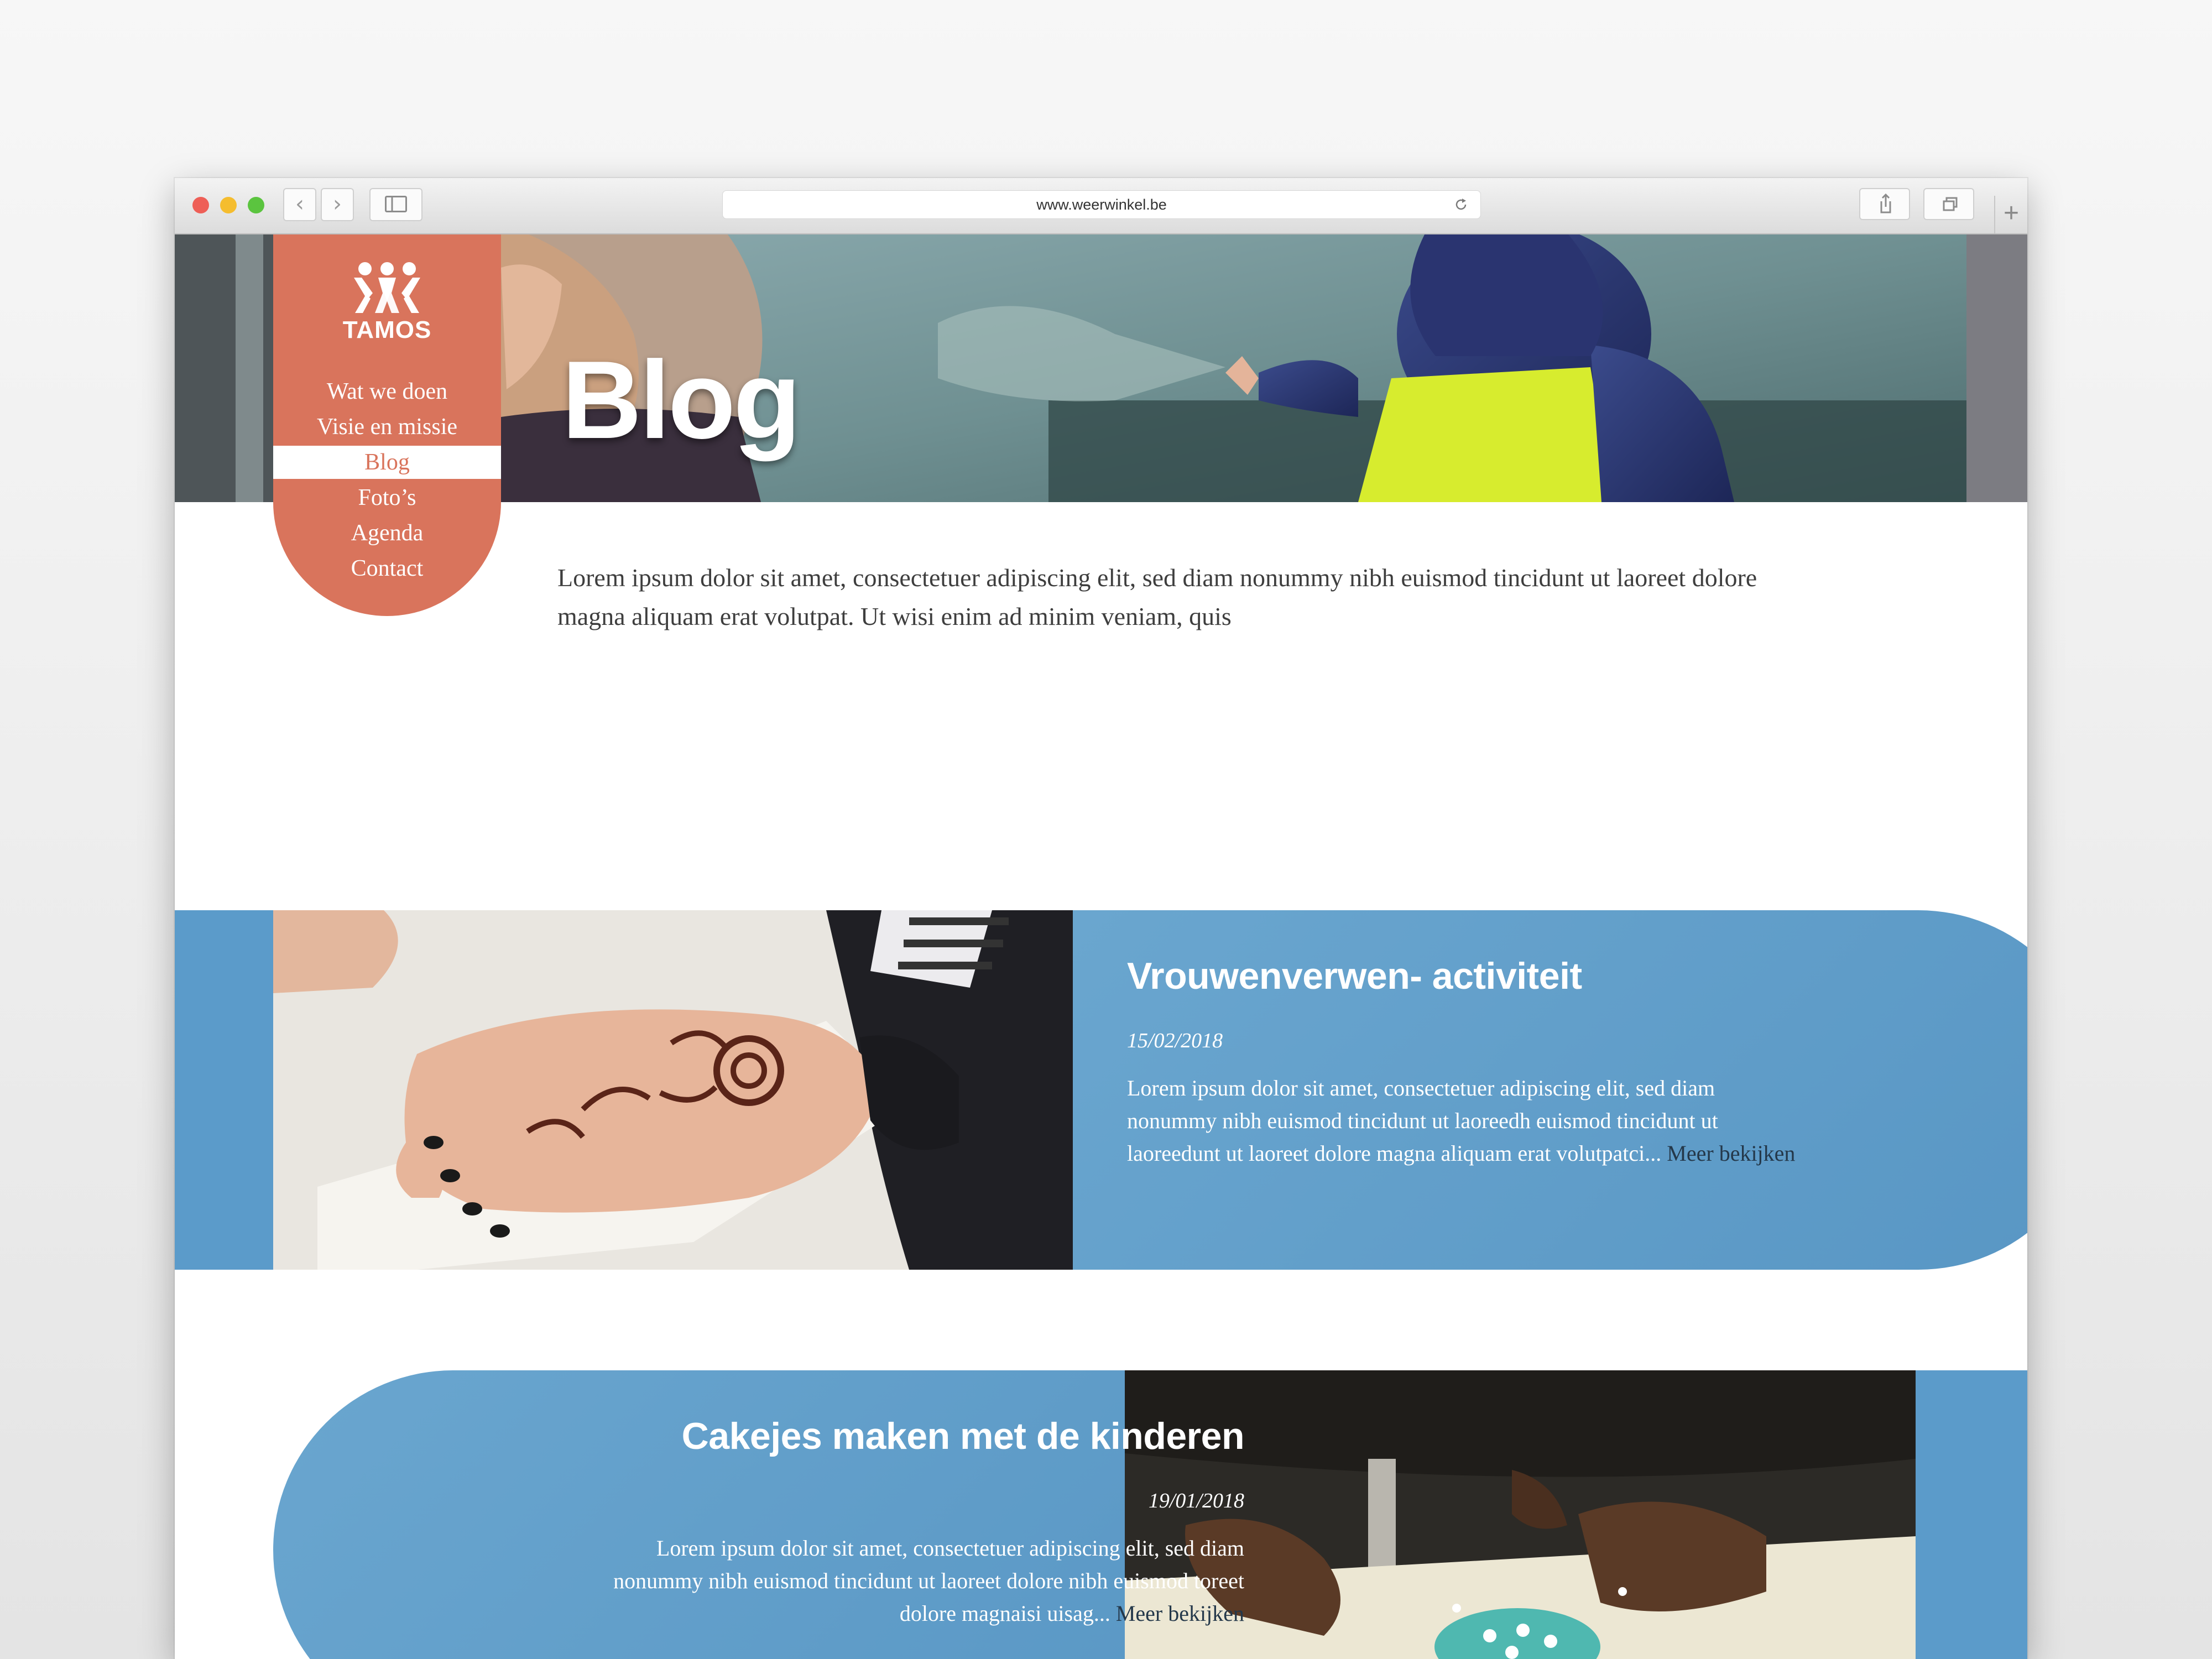 This screenshot has height=1659, width=2212. I want to click on zoom-window-button, so click(256, 205).